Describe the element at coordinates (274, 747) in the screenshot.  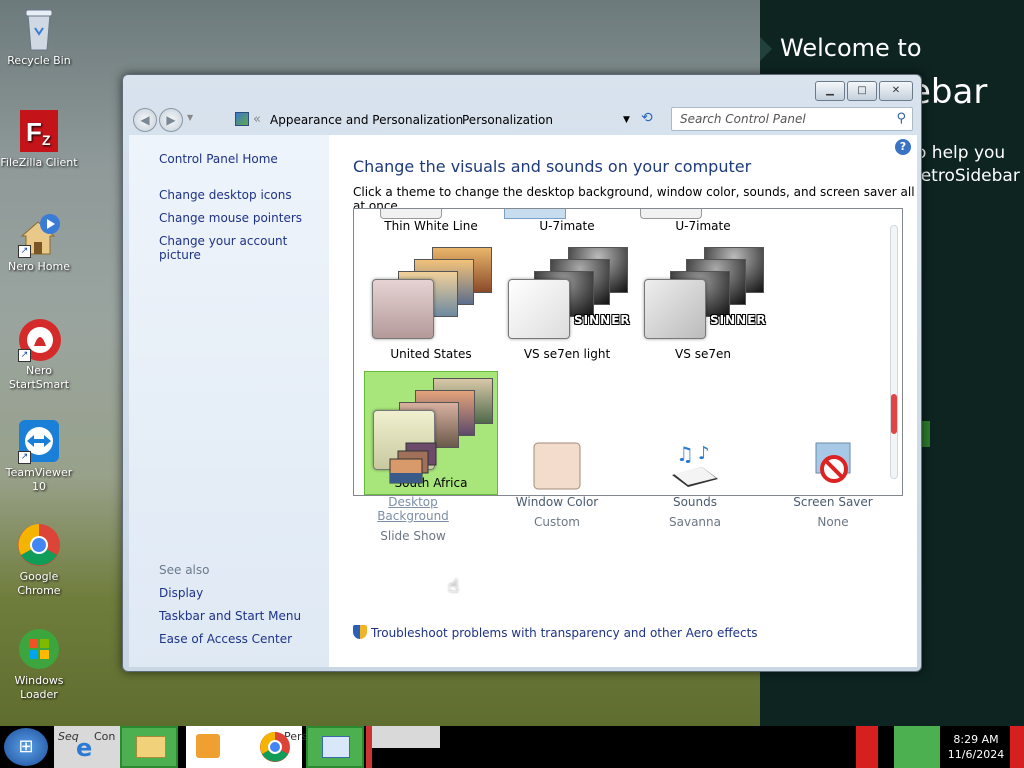
I see `taskbar-chrome` at that location.